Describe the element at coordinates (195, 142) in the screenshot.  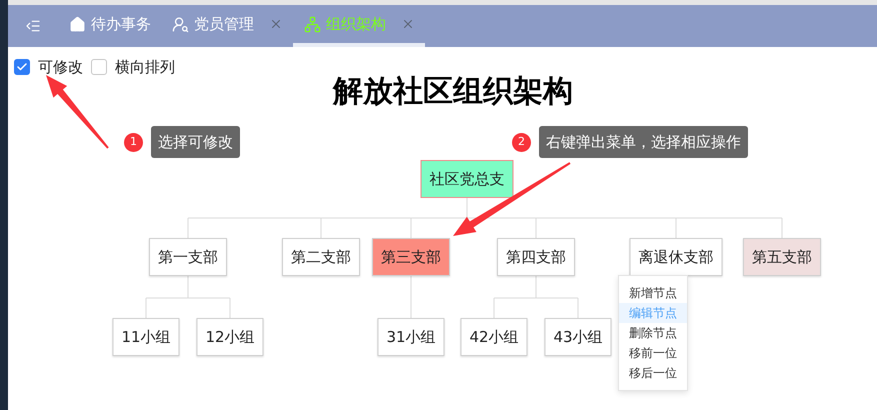
I see `hint-tooltip: 选择可修改` at that location.